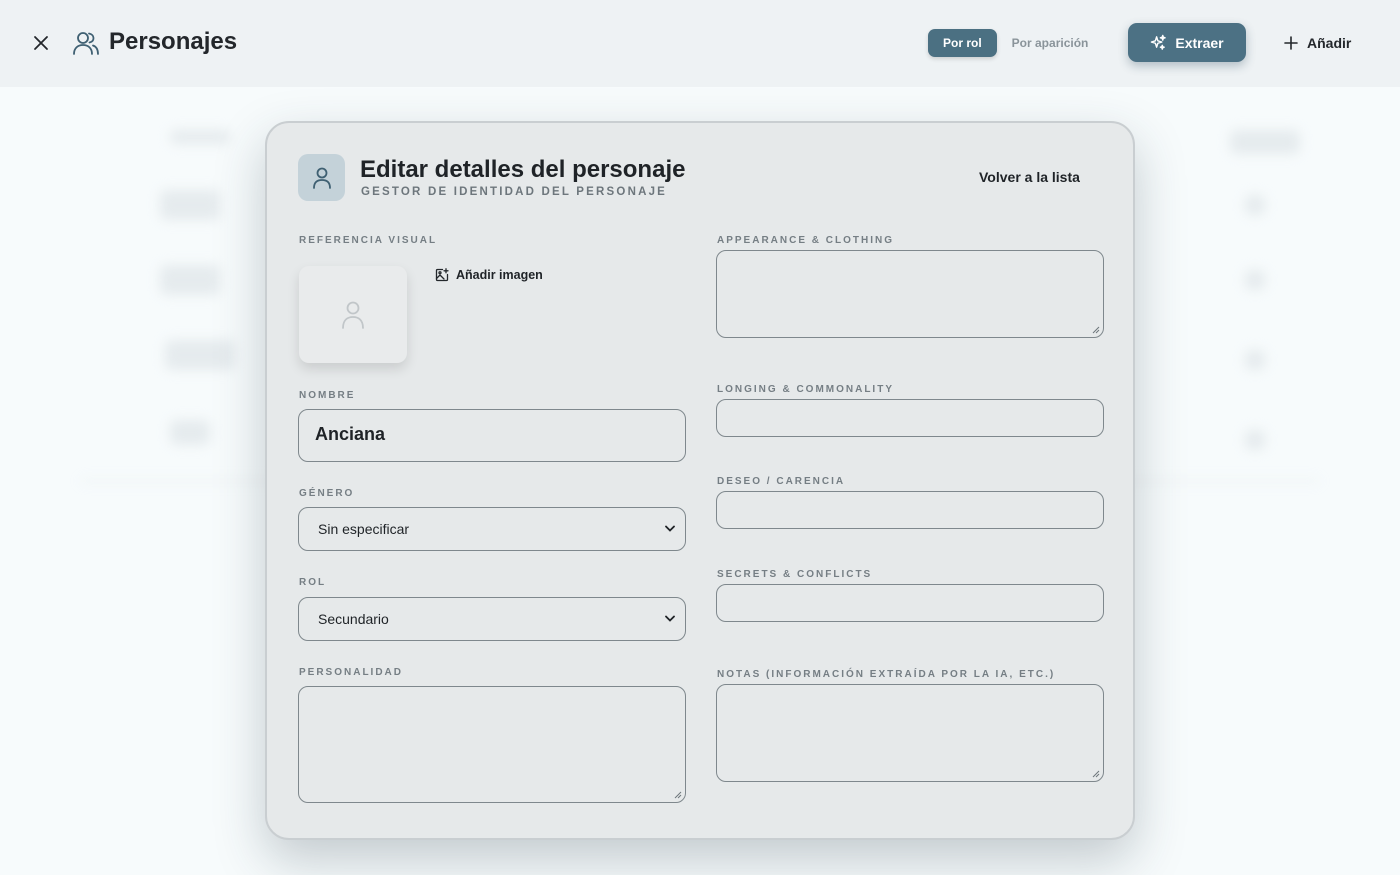 Image resolution: width=1400 pixels, height=875 pixels. Describe the element at coordinates (962, 43) in the screenshot. I see `segment-by-role: Por rol` at that location.